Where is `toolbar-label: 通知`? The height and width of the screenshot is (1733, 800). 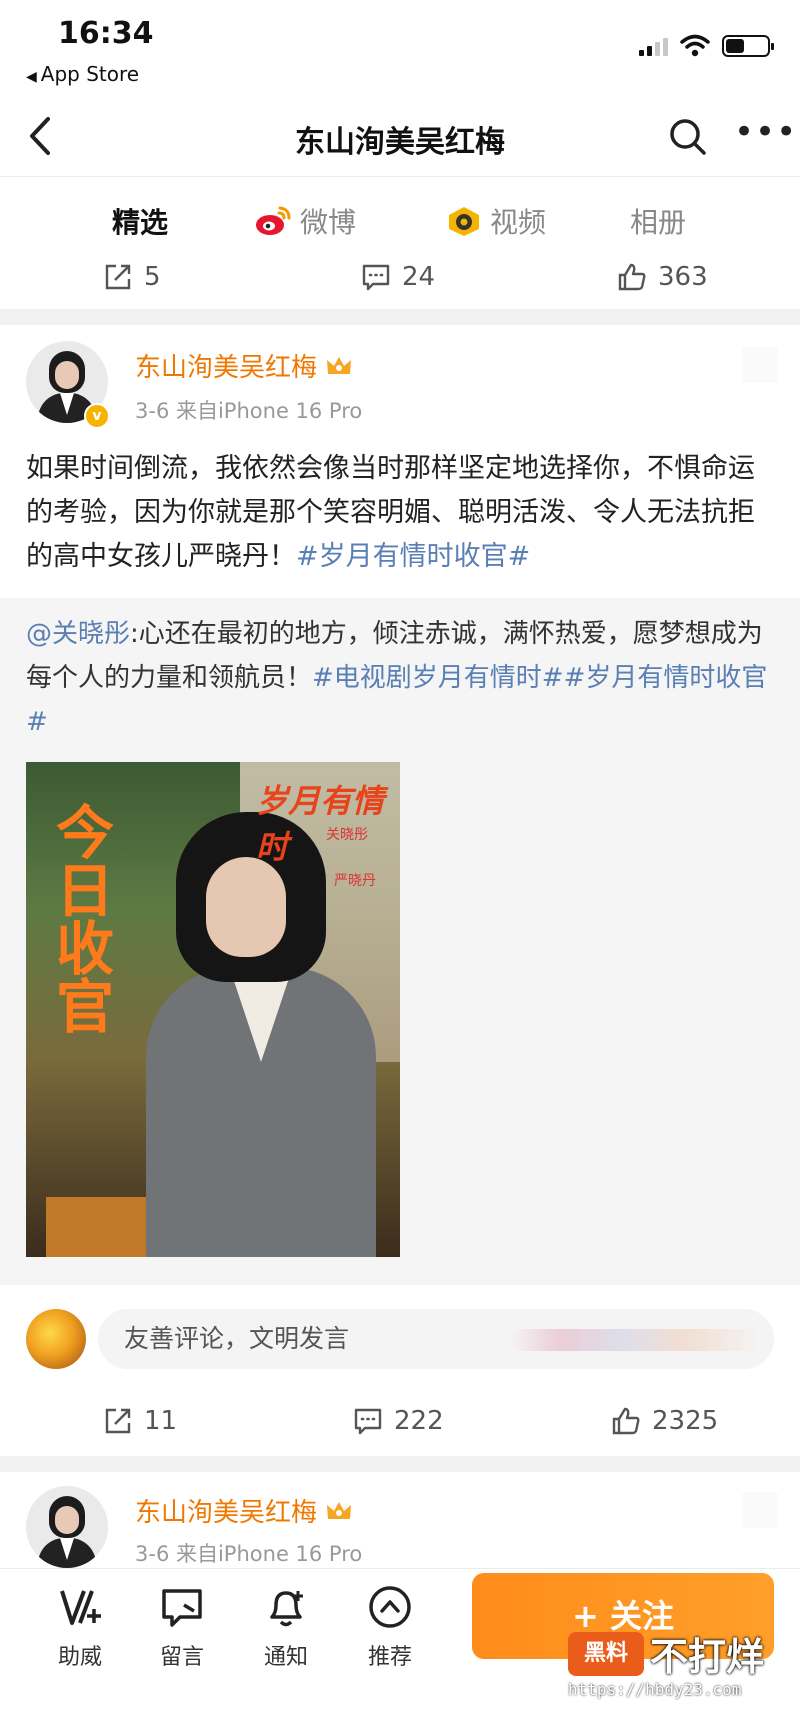 toolbar-label: 通知 is located at coordinates (285, 1657).